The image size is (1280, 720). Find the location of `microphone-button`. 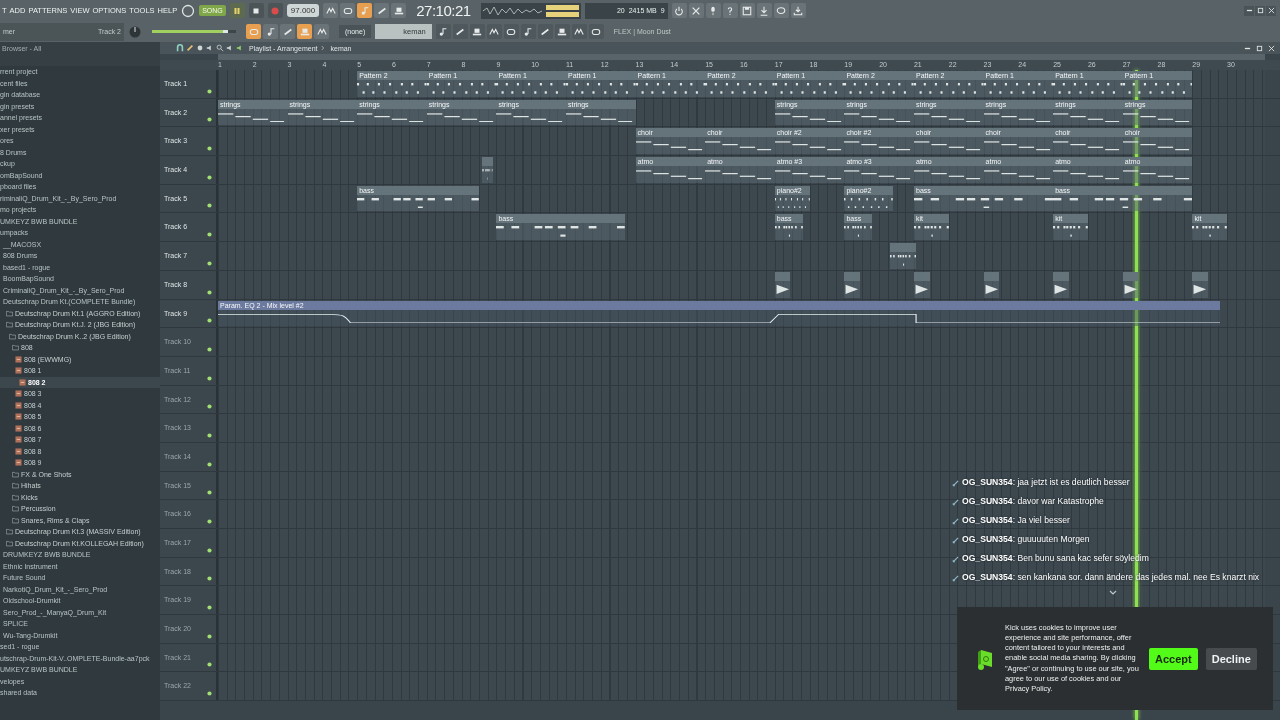

microphone-button is located at coordinates (713, 10).